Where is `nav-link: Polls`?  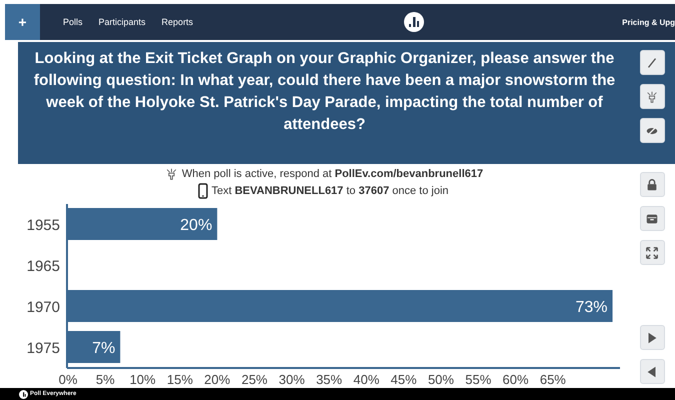 nav-link: Polls is located at coordinates (73, 22).